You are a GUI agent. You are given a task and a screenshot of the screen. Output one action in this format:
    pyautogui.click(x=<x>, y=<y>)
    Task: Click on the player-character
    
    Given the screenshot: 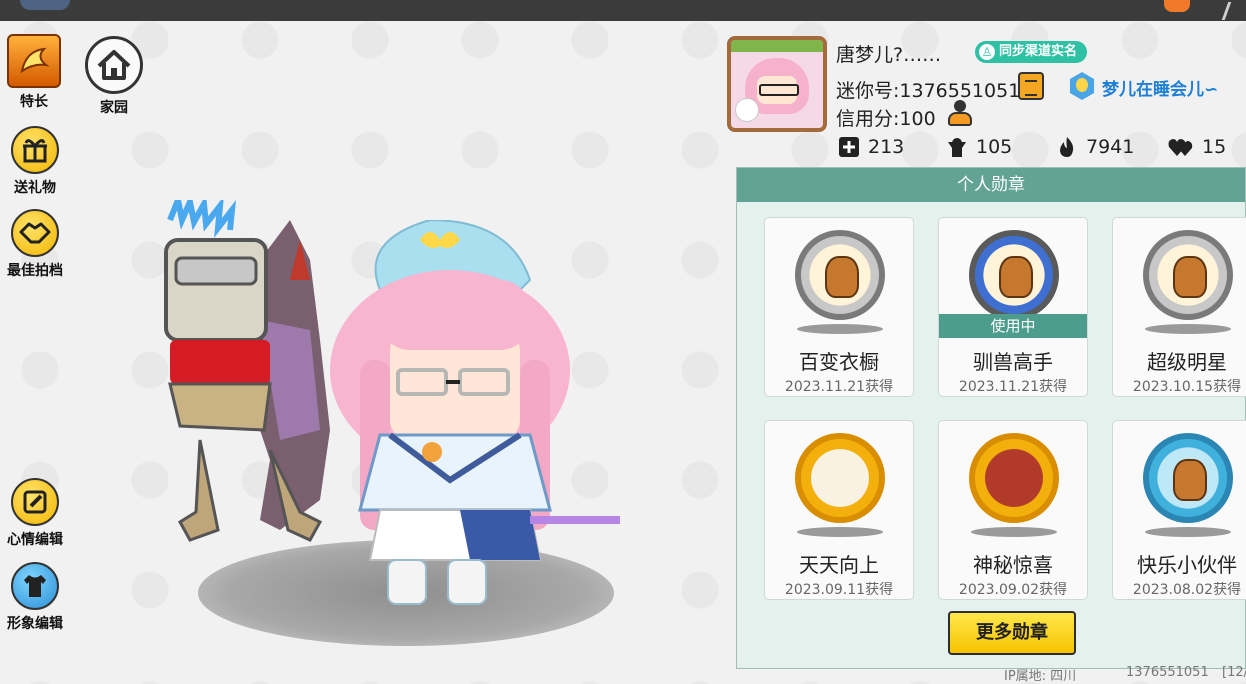 What is the action you would take?
    pyautogui.click(x=470, y=415)
    